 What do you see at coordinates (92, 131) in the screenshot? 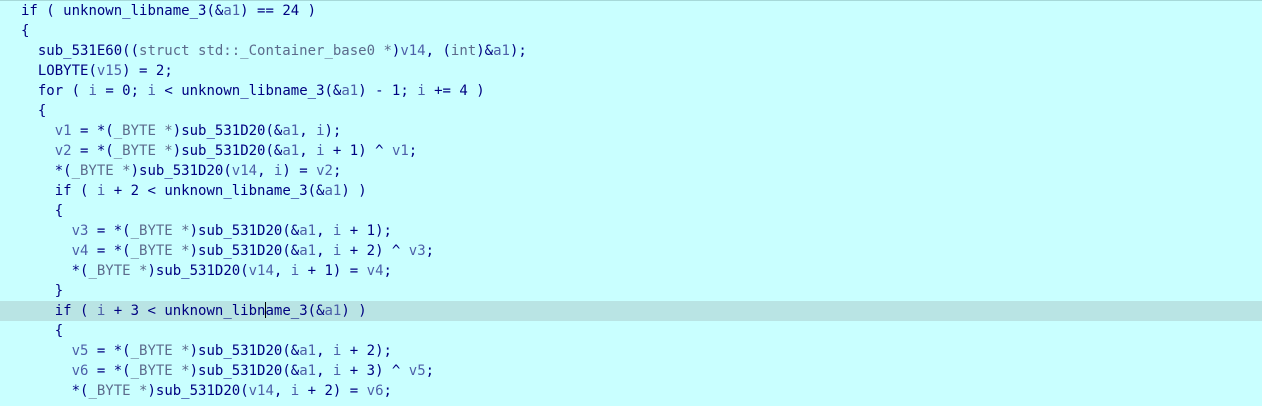
I see `code-text: = *(` at bounding box center [92, 131].